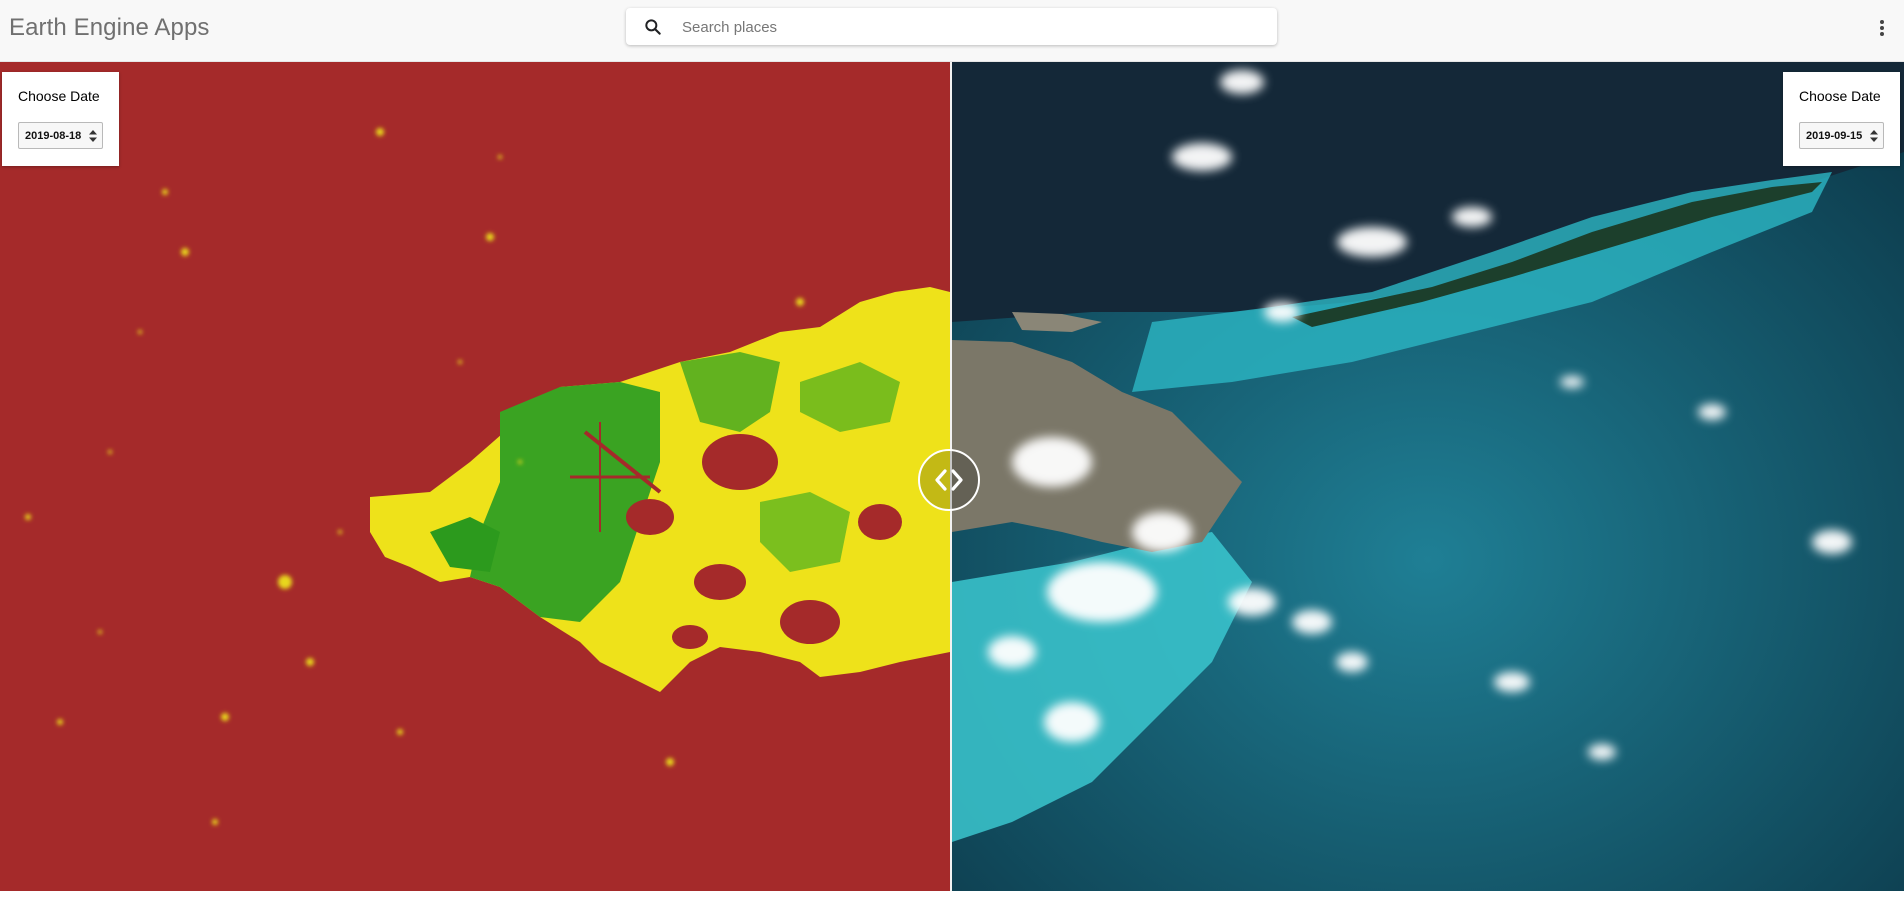  What do you see at coordinates (972, 27) in the screenshot?
I see `search-input` at bounding box center [972, 27].